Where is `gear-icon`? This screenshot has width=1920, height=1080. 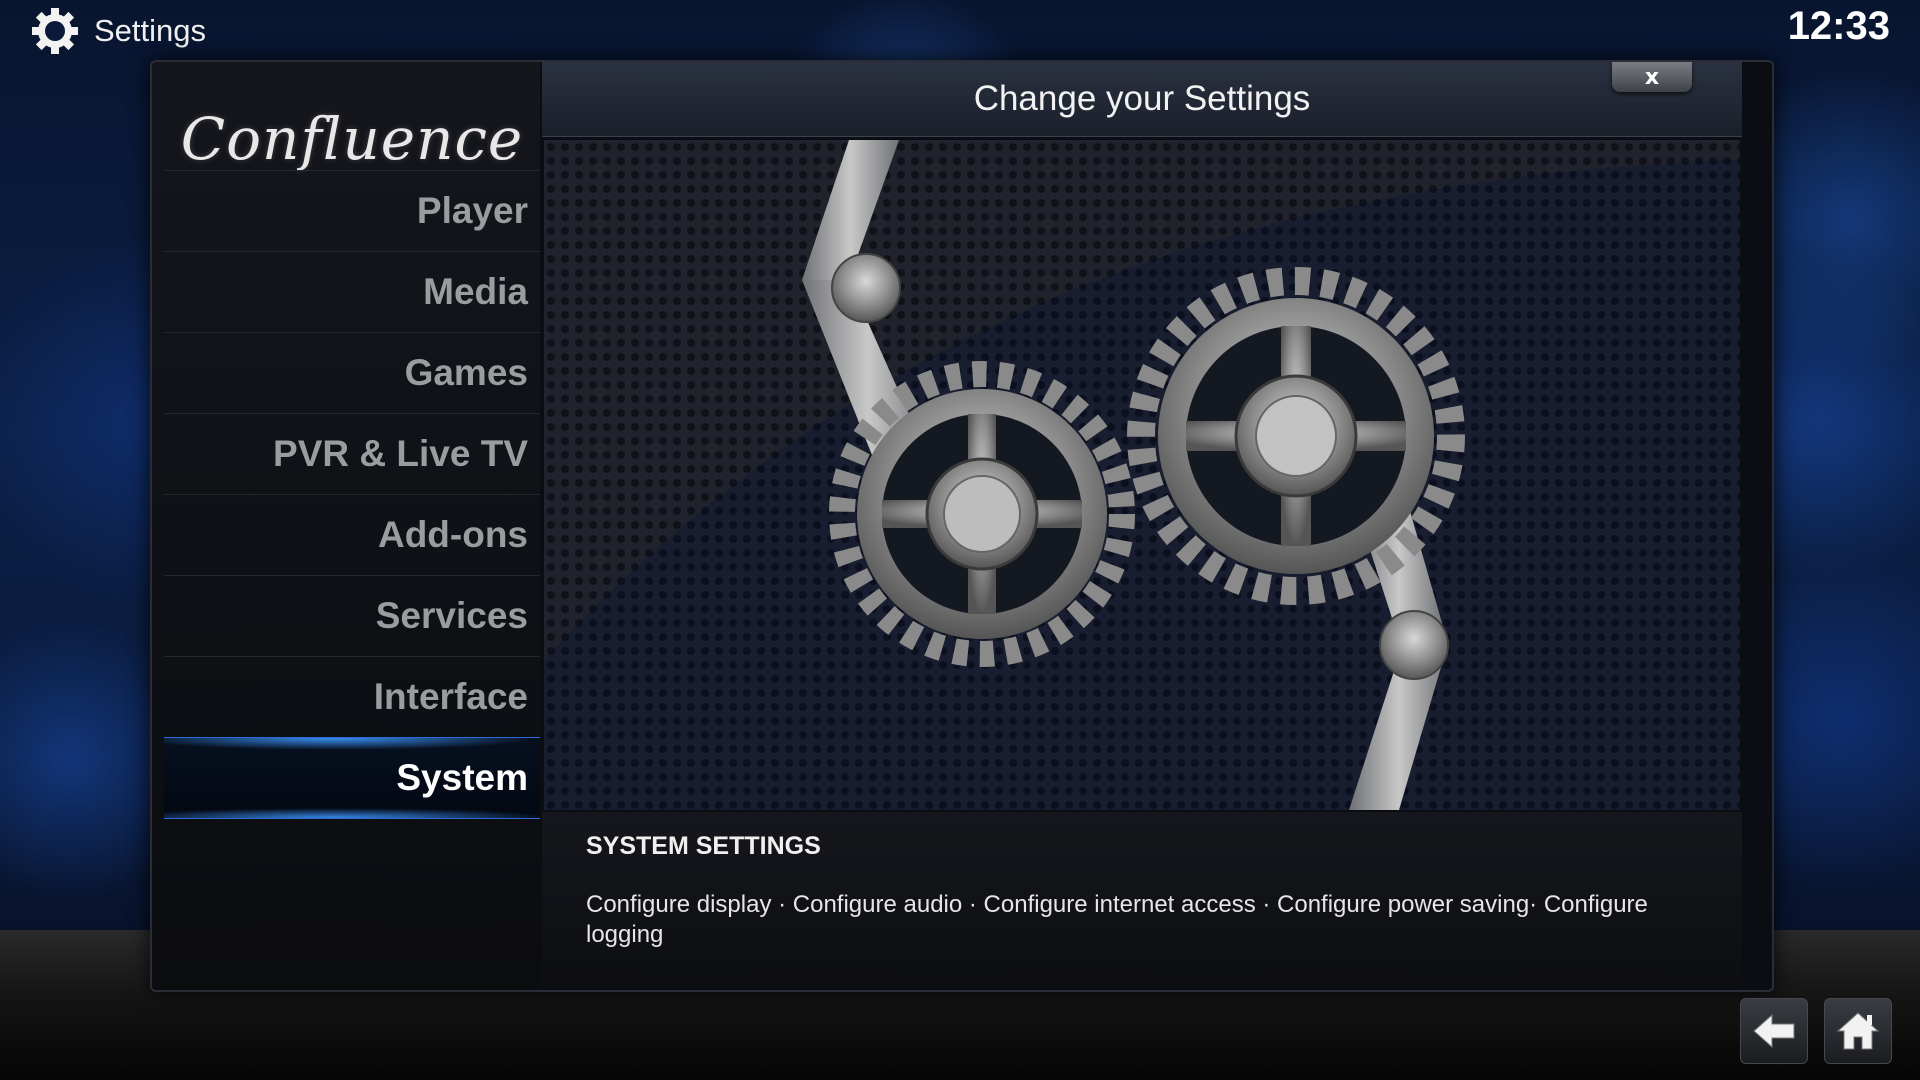
gear-icon is located at coordinates (55, 31).